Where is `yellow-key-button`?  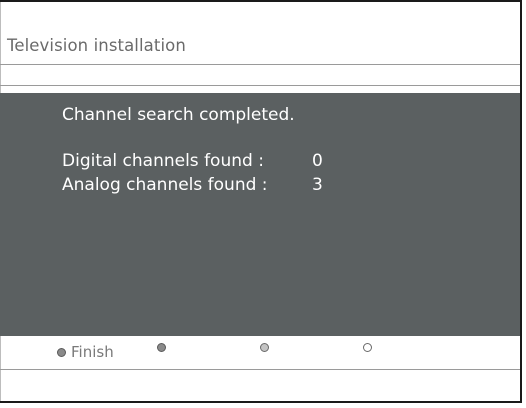 yellow-key-button is located at coordinates (264, 347).